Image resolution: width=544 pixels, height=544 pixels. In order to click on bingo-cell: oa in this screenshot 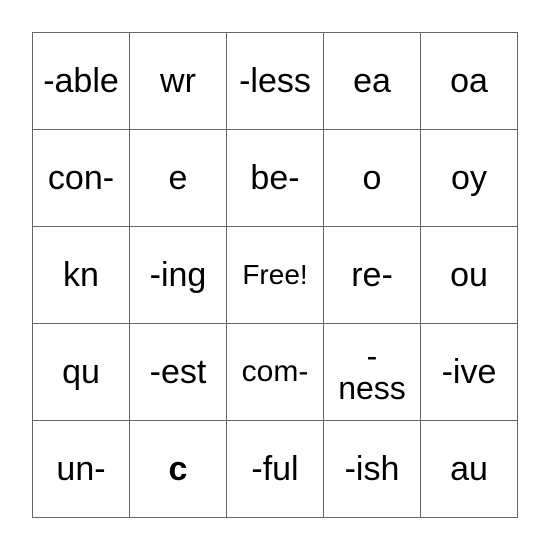, I will do `click(469, 81)`.